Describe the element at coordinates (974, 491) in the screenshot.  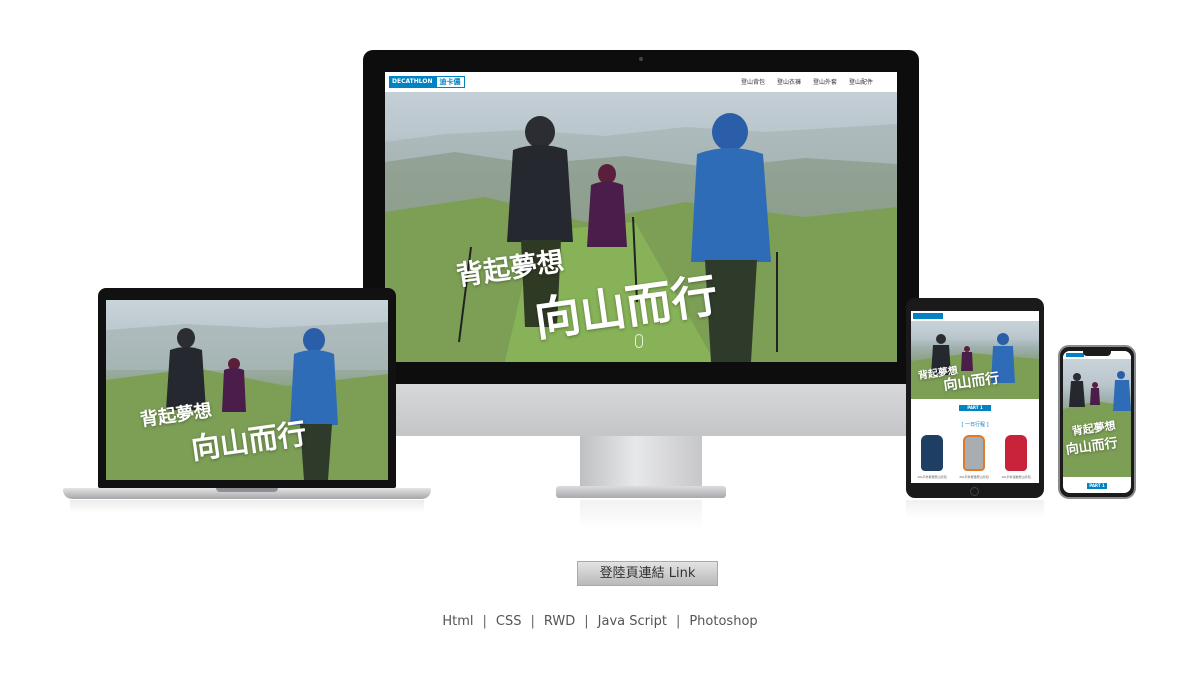
I see `tablet-home-button` at that location.